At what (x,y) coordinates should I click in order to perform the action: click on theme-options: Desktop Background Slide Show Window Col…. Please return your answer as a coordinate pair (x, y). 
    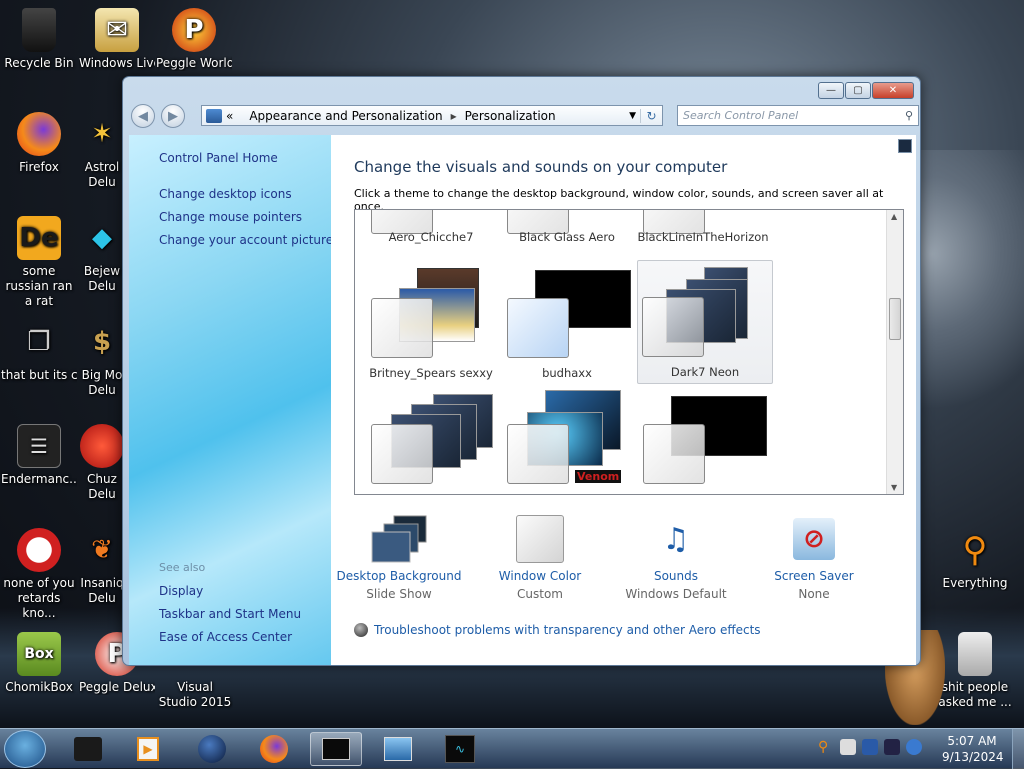
    Looking at the image, I should click on (620, 563).